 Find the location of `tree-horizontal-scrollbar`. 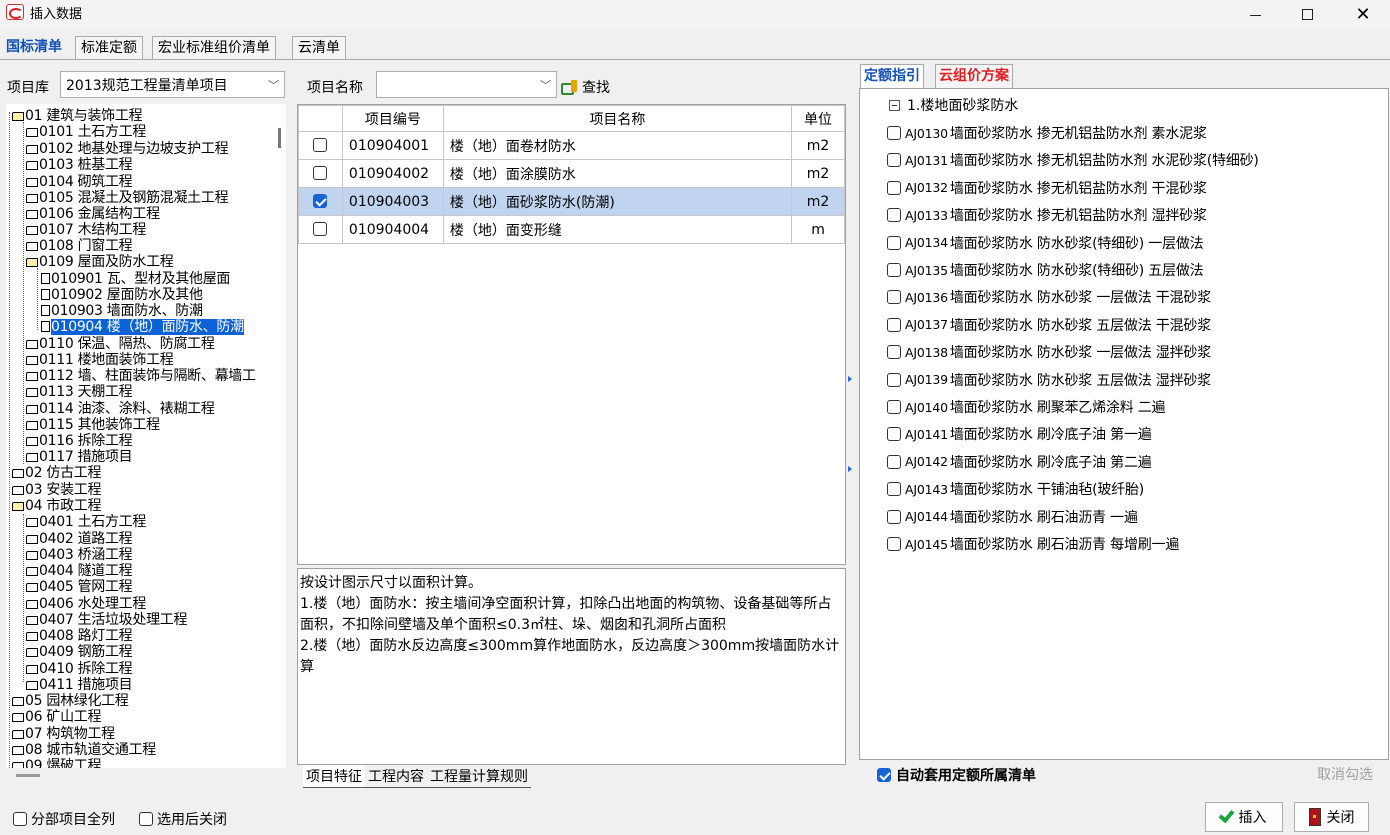

tree-horizontal-scrollbar is located at coordinates (28, 775).